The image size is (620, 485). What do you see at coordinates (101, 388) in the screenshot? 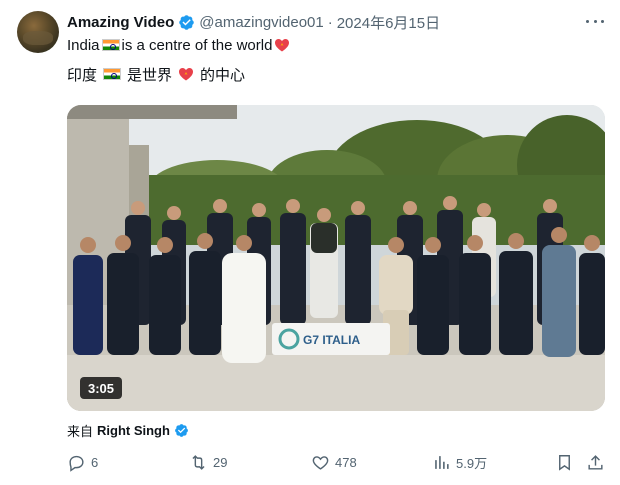
I see `video-duration: 3:05` at bounding box center [101, 388].